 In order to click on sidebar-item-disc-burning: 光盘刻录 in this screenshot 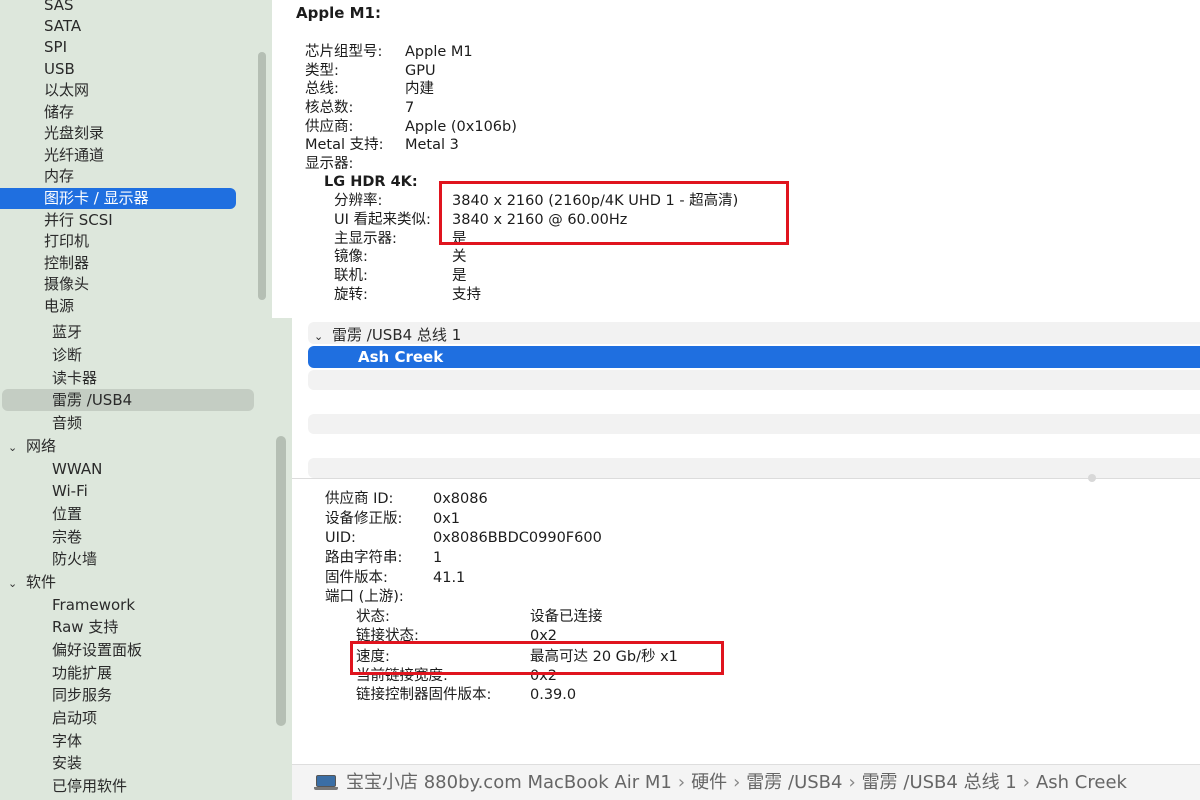, I will do `click(74, 133)`.